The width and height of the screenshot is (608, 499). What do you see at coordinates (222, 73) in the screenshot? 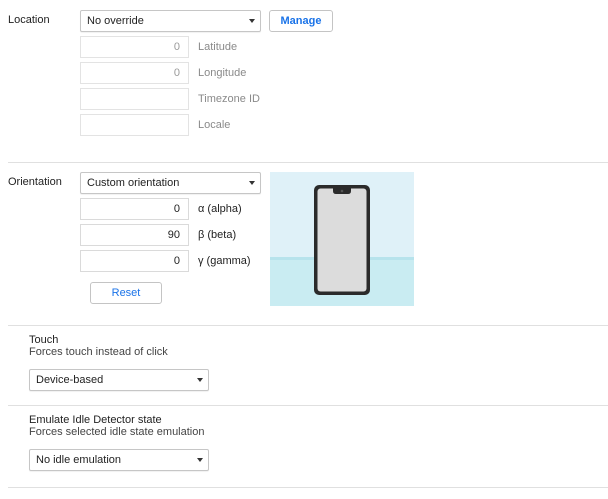
I see `longitude-label: Longitude` at bounding box center [222, 73].